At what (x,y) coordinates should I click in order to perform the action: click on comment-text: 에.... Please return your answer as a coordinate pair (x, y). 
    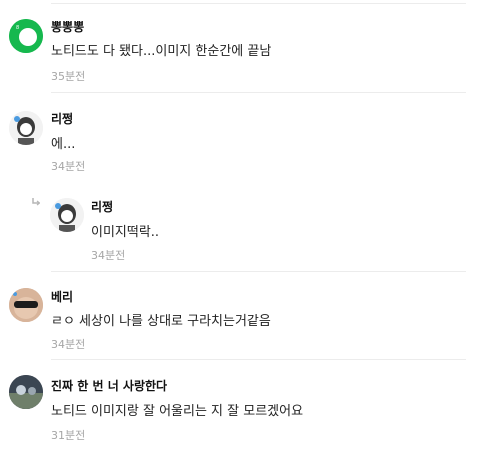
    Looking at the image, I should click on (63, 144).